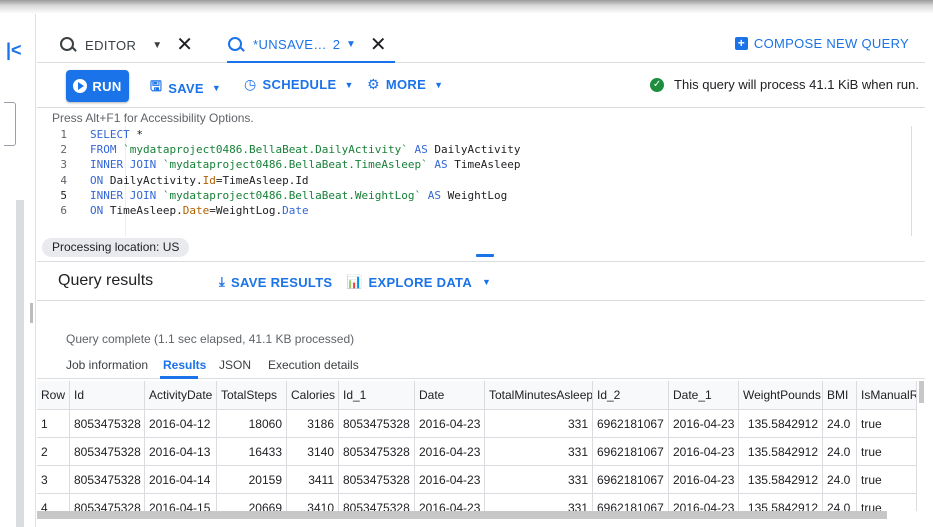 The width and height of the screenshot is (933, 527). What do you see at coordinates (53, 502) in the screenshot?
I see `table-cell: 4` at bounding box center [53, 502].